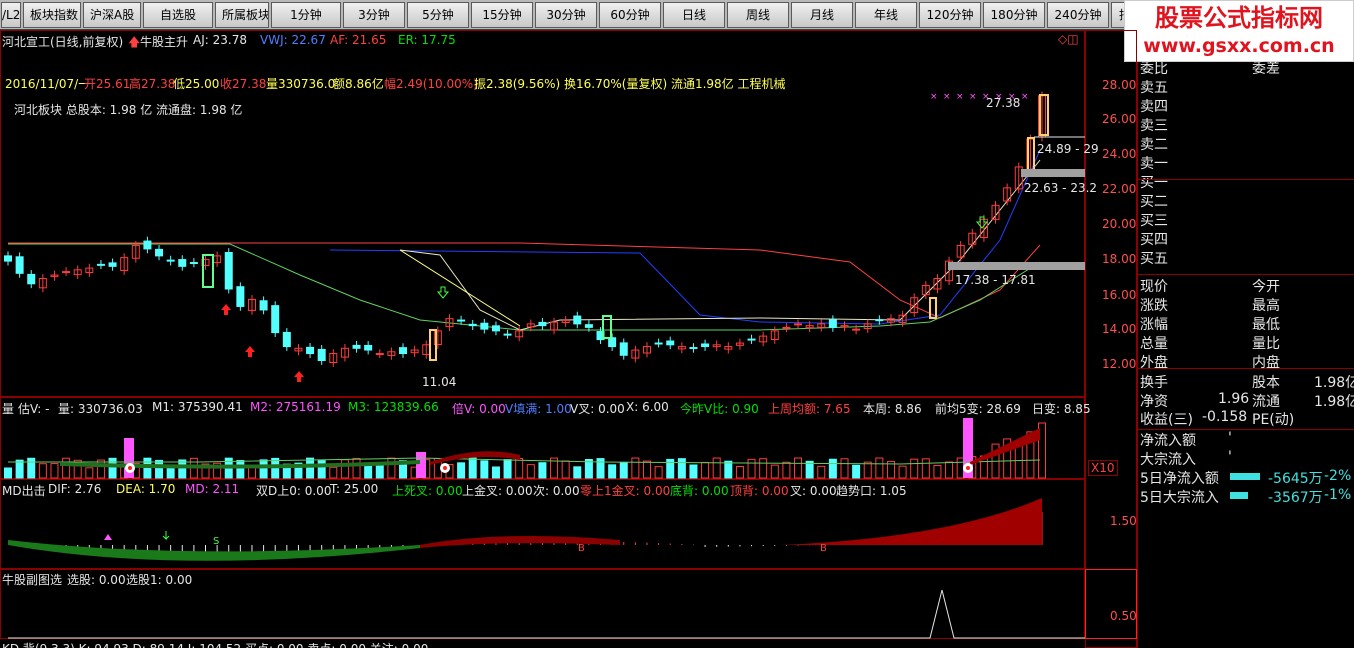  Describe the element at coordinates (538, 409) in the screenshot. I see `vol-fill: V填满: 1.00` at that location.